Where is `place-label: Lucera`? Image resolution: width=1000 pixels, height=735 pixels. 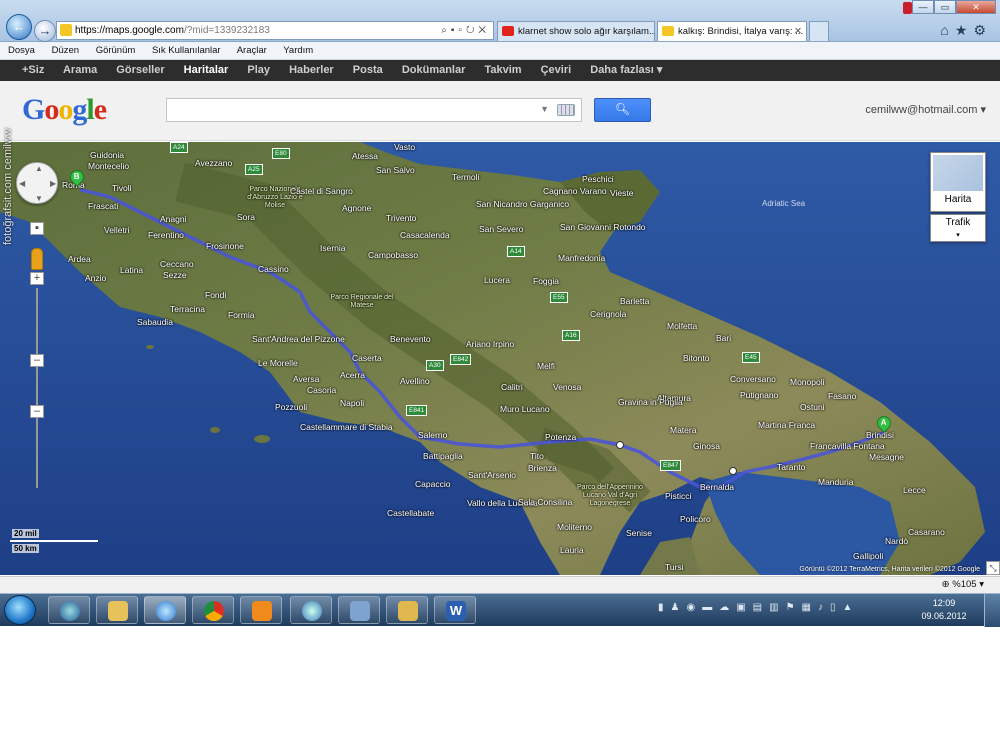 place-label: Lucera is located at coordinates (497, 280).